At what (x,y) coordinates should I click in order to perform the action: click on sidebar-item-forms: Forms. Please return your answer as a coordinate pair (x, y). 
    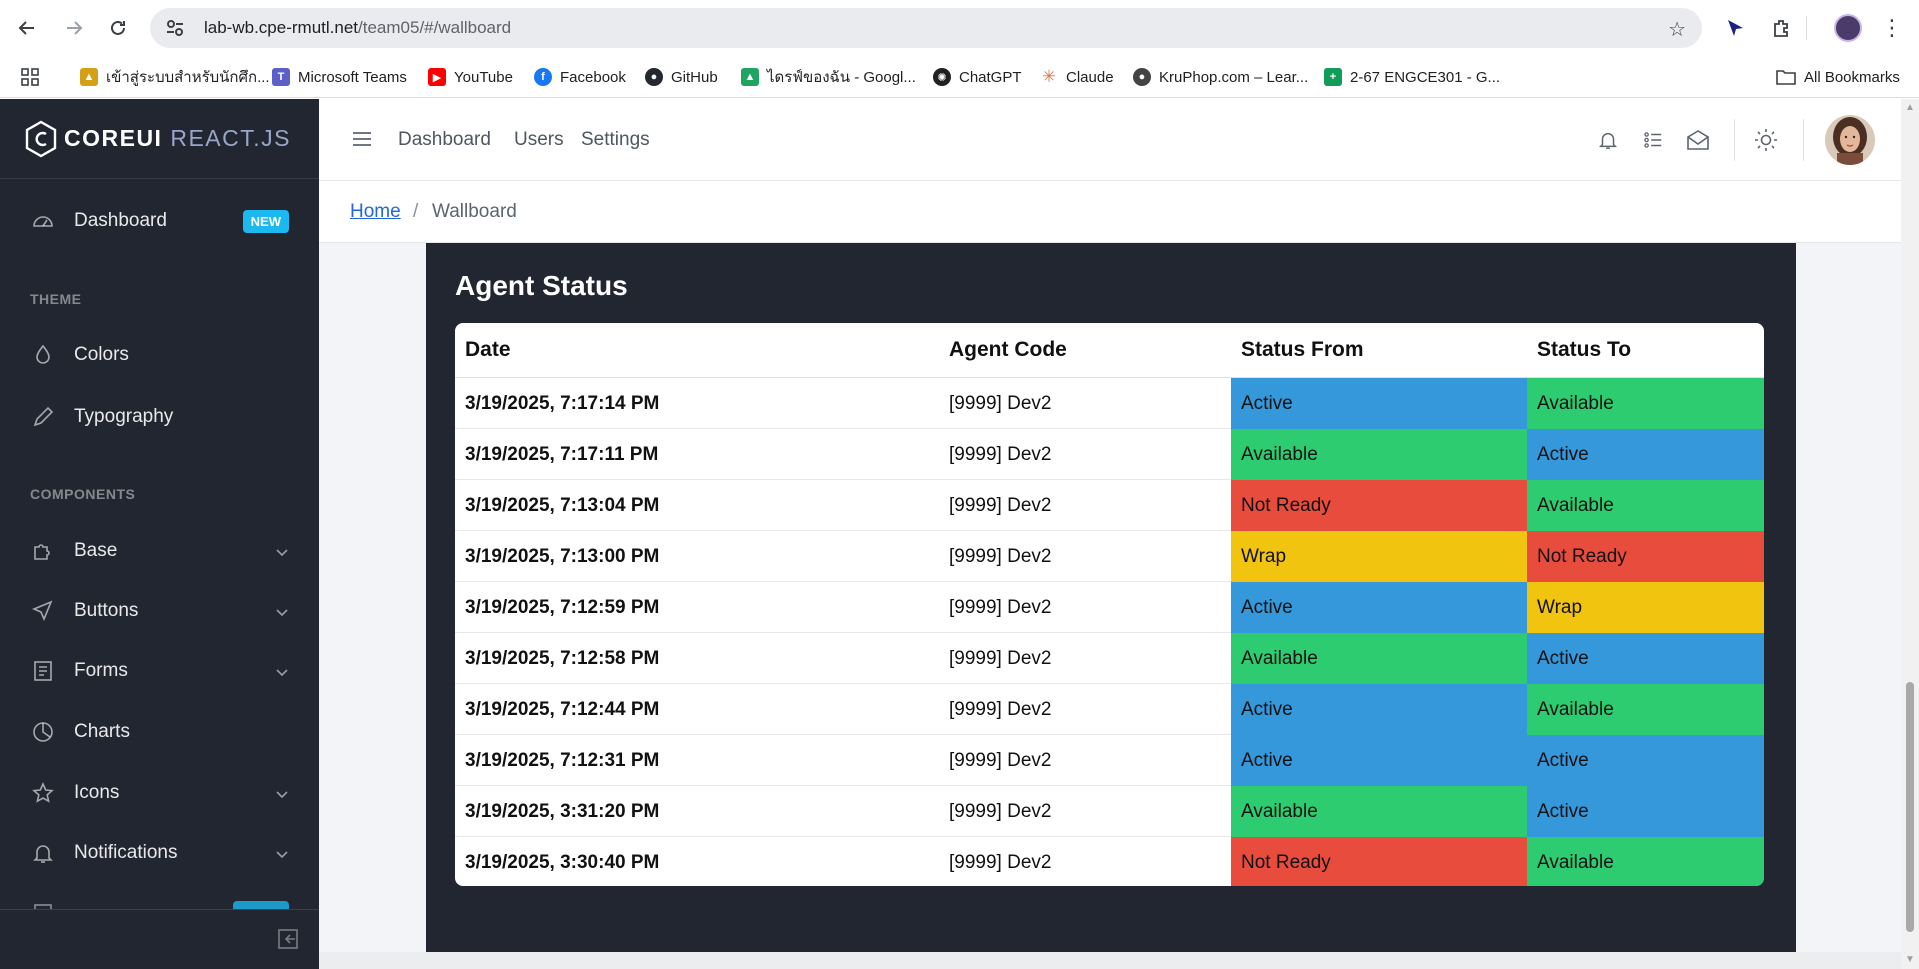
    Looking at the image, I should click on (159, 671).